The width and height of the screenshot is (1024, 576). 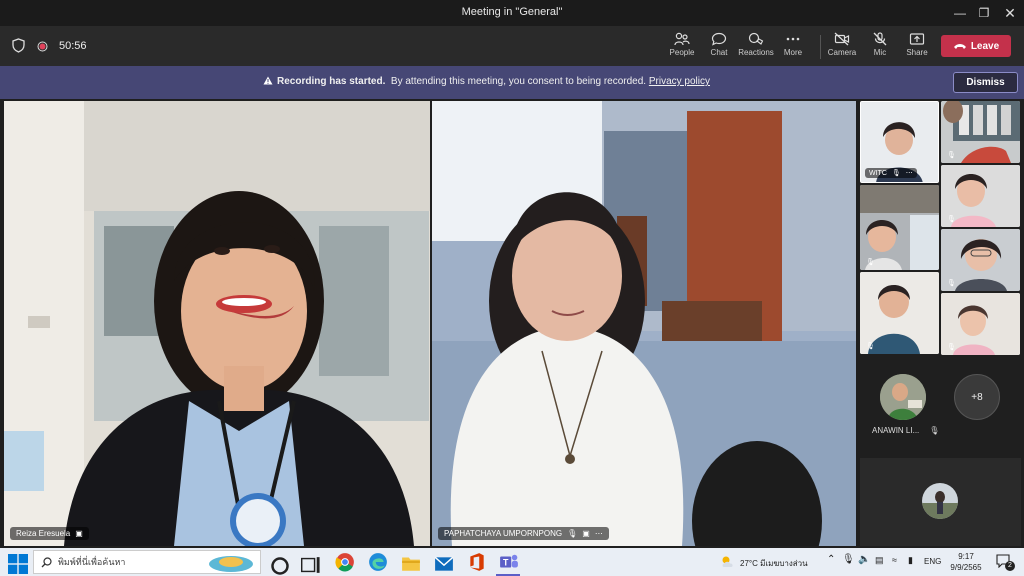 I want to click on participant-nametag: WITC 🎙 ⋯, so click(x=891, y=173).